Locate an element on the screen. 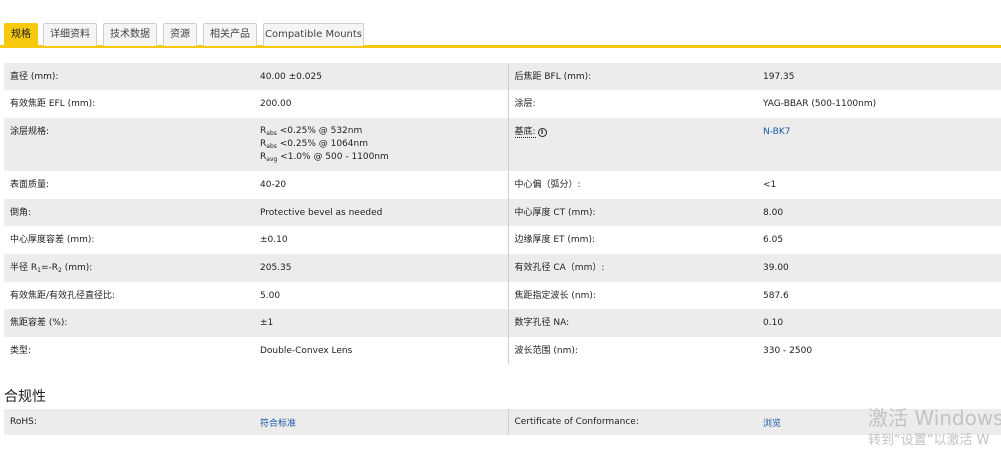 The width and height of the screenshot is (1001, 456). watermark-line2: 转到“设置”以激活 W is located at coordinates (929, 440).